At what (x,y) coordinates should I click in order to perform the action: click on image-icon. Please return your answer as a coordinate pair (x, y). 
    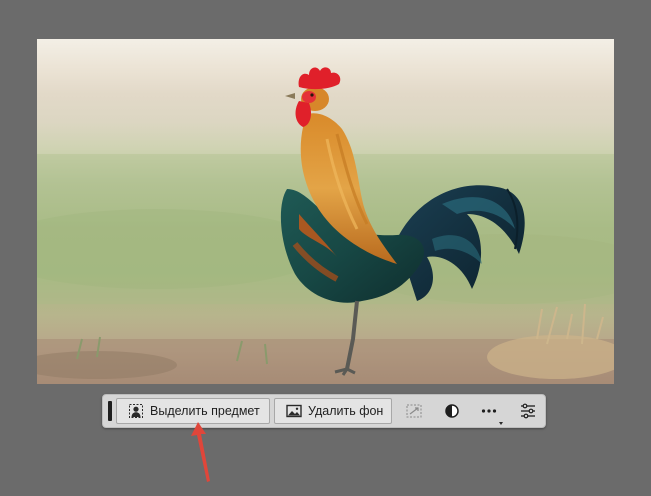
    Looking at the image, I should click on (294, 411).